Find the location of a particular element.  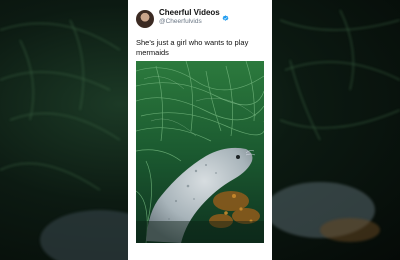

verified-badge-icon is located at coordinates (225, 15).